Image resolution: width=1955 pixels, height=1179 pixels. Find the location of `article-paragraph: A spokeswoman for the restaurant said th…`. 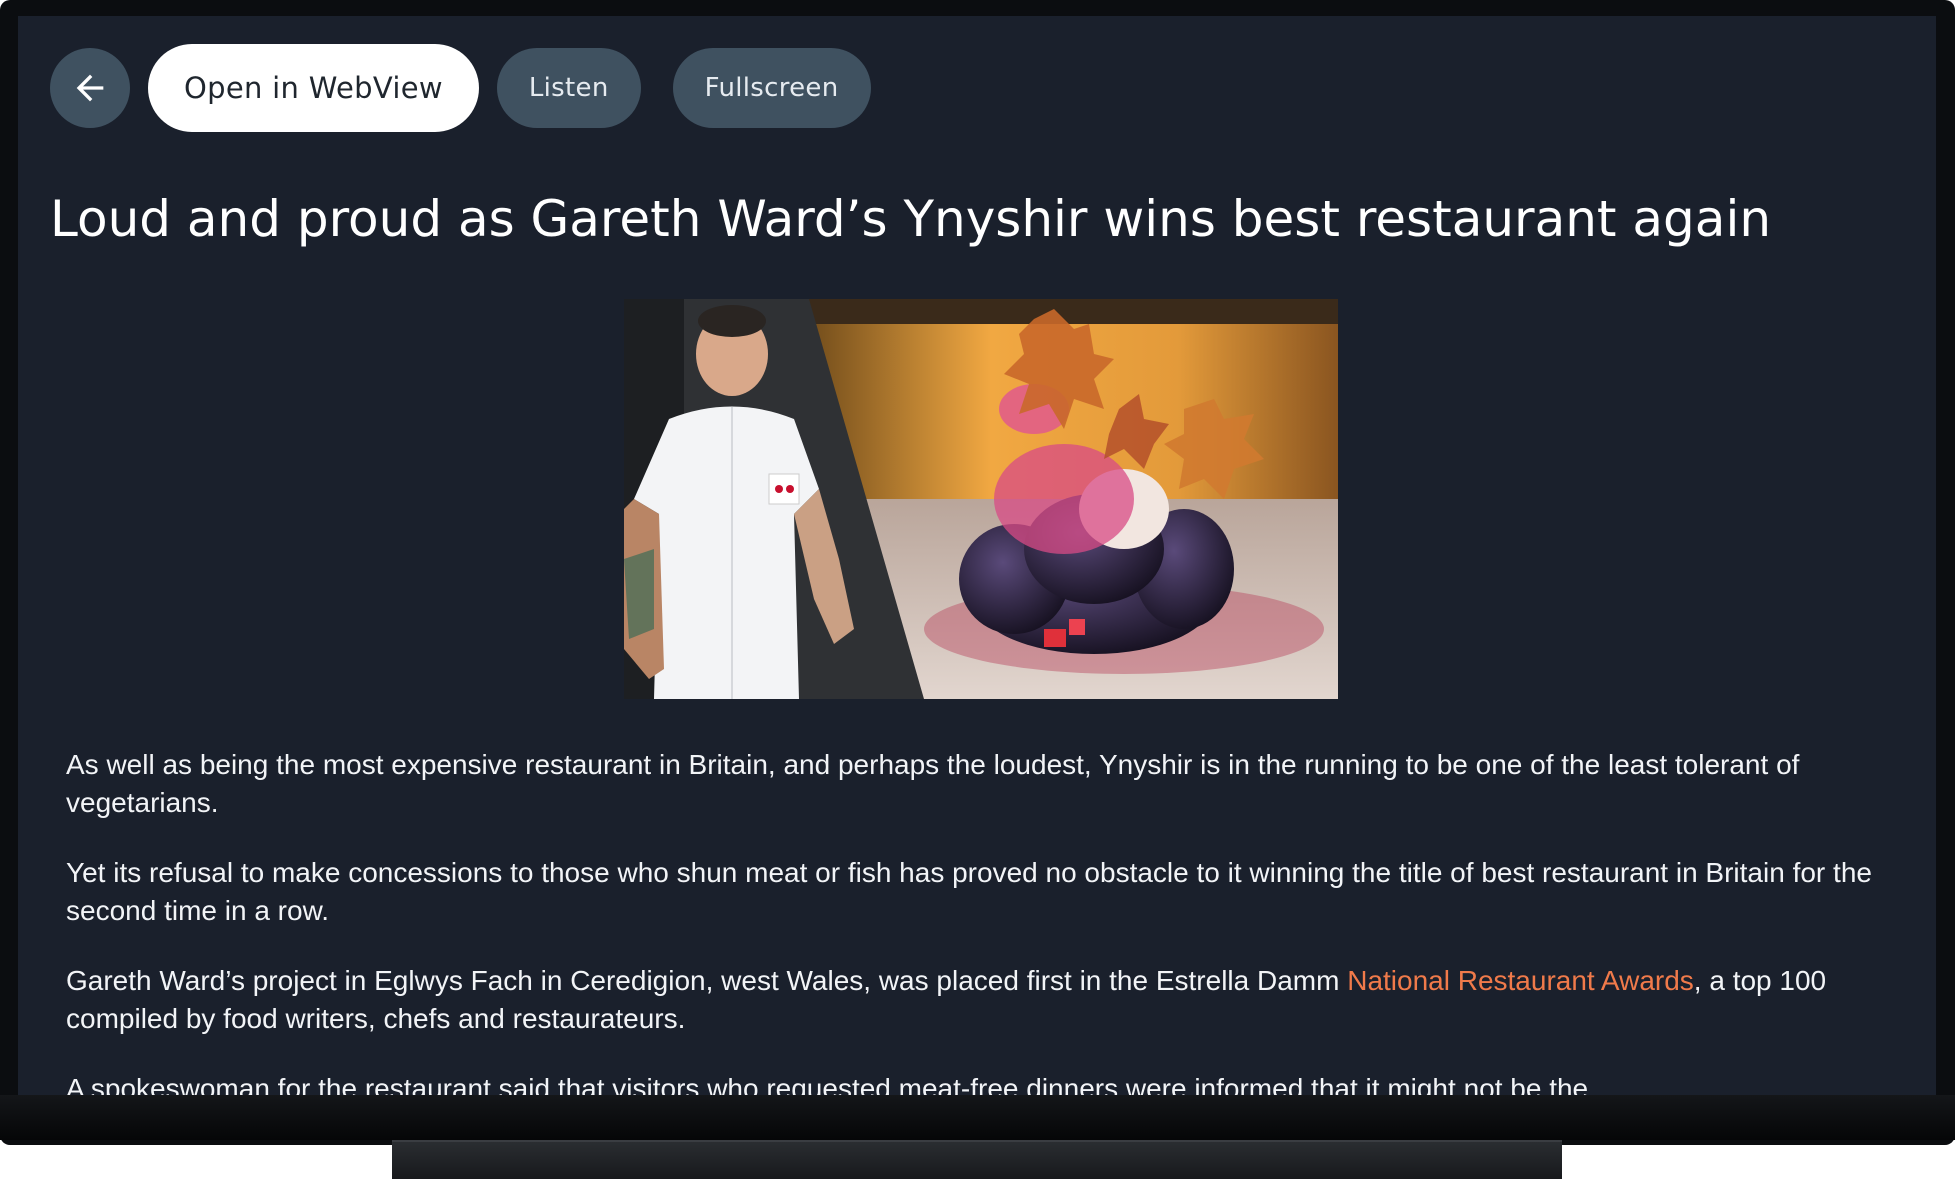

article-paragraph: A spokeswoman for the restaurant said th… is located at coordinates (827, 1084).